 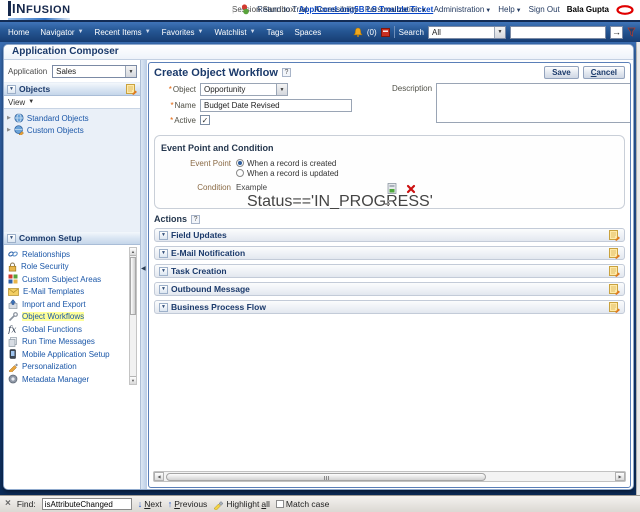 What do you see at coordinates (123, 32) in the screenshot?
I see `nav-recent-items: Recent Items ▼` at bounding box center [123, 32].